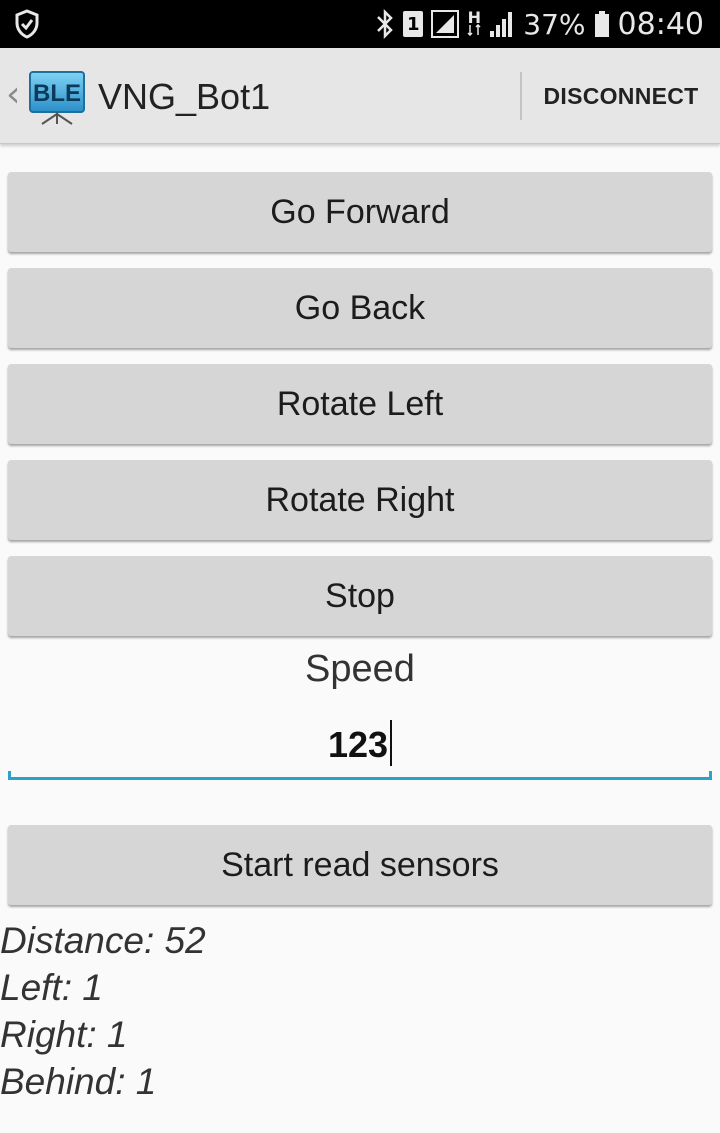 The width and height of the screenshot is (720, 1133). Describe the element at coordinates (358, 744) in the screenshot. I see `speed-value: 123` at that location.